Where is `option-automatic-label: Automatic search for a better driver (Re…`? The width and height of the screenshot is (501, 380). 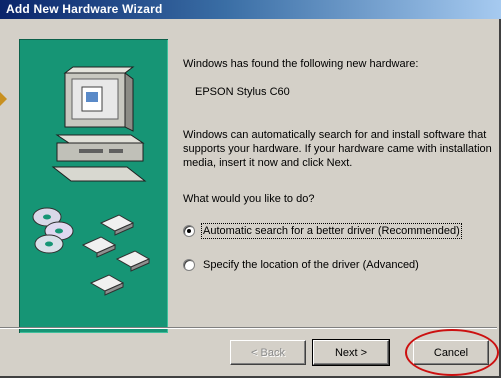 option-automatic-label: Automatic search for a better driver (Re… is located at coordinates (331, 231).